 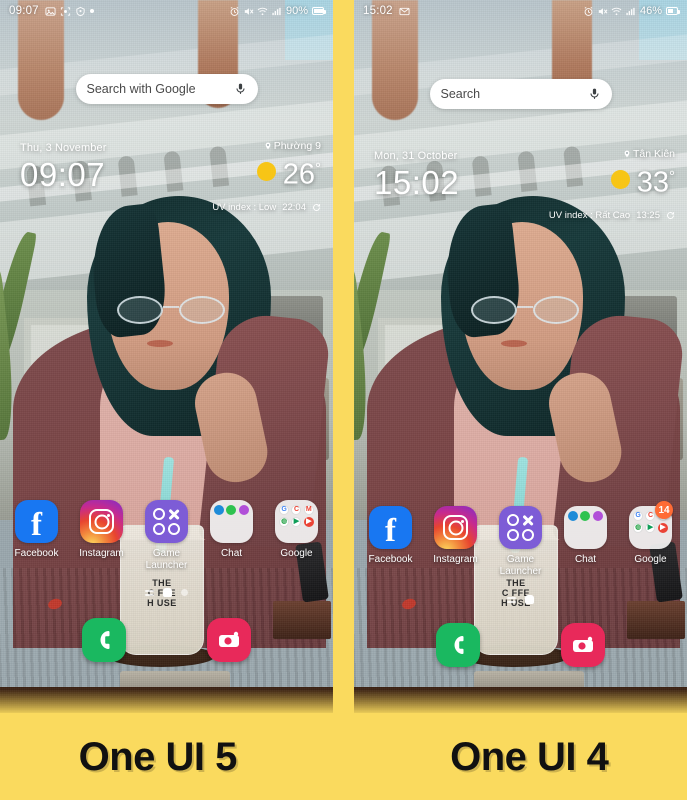 What do you see at coordinates (417, 182) in the screenshot?
I see `widget-time: 15:02` at bounding box center [417, 182].